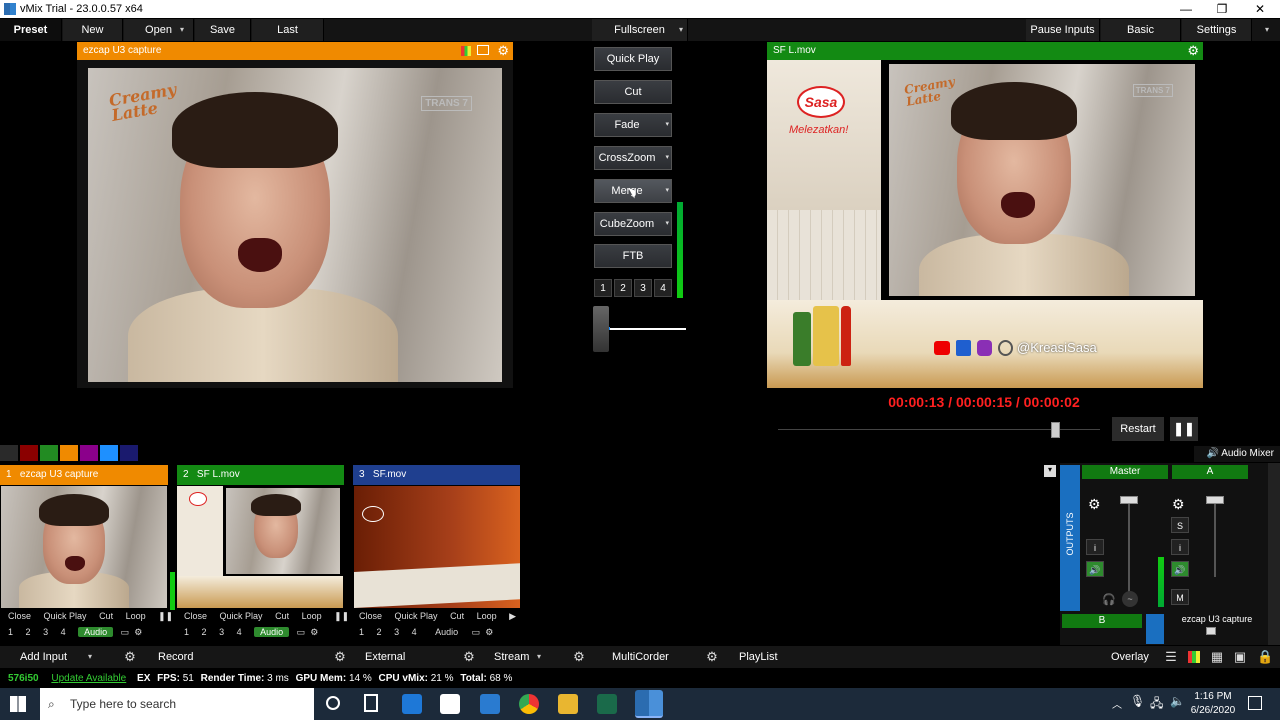 This screenshot has width=1280, height=720. I want to click on input-2-overlay-3: 3, so click(221, 632).